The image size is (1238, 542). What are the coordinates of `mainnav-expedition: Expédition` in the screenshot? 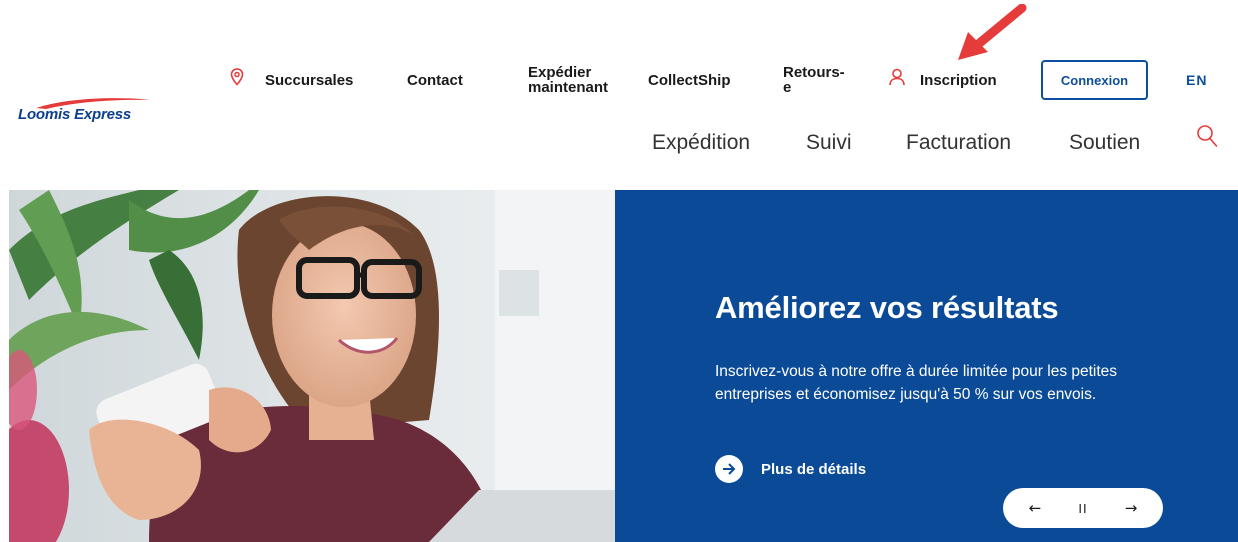 It's located at (701, 143).